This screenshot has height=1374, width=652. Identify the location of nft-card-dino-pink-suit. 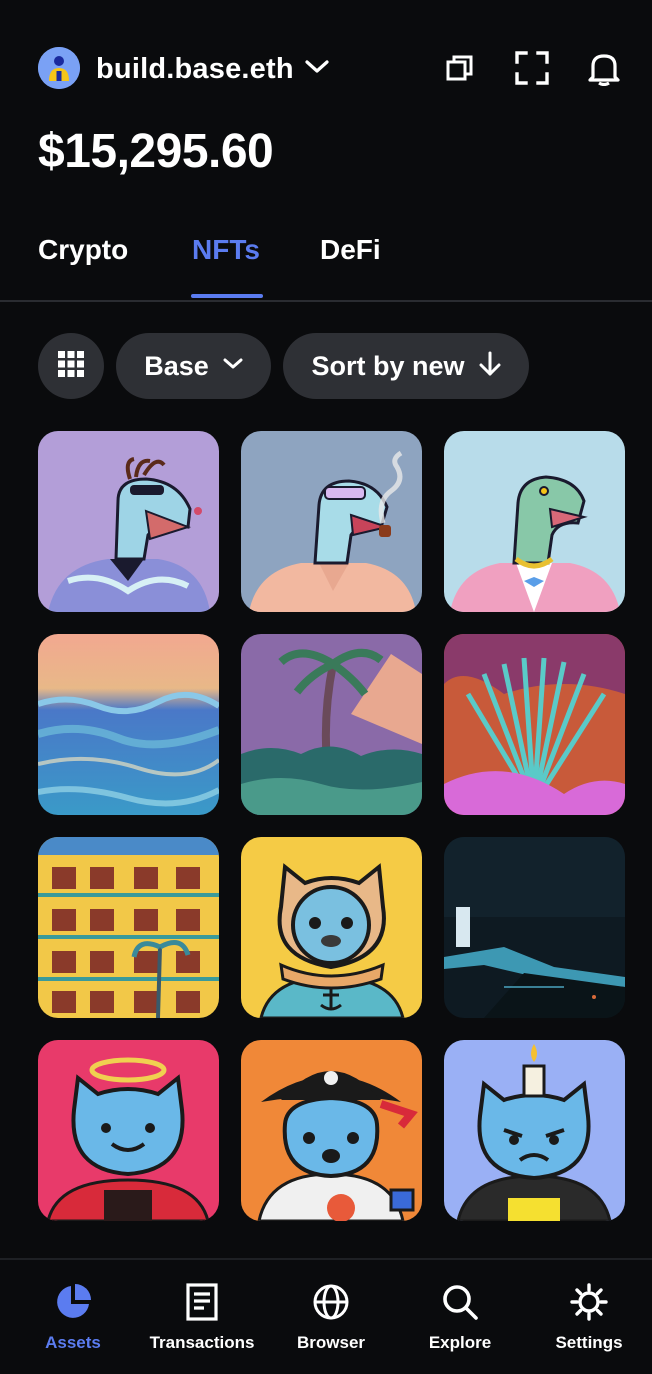
(534, 521).